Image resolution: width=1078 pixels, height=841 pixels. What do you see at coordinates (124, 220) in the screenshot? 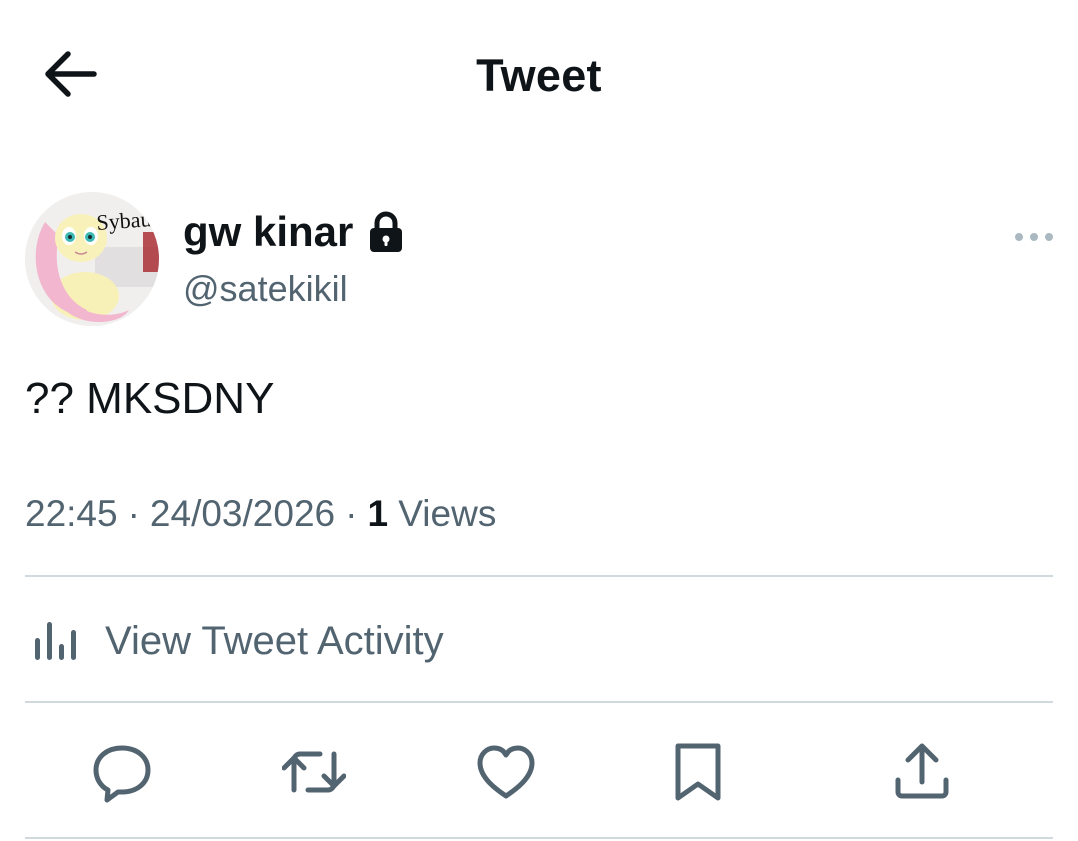
I see `avatar-text: Sybau` at bounding box center [124, 220].